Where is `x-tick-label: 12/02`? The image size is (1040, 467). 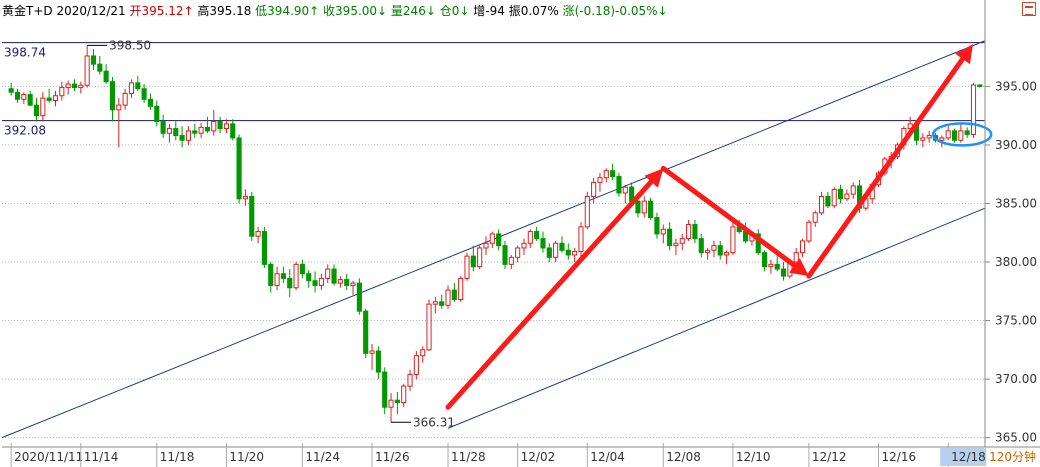
x-tick-label: 12/02 is located at coordinates (538, 457).